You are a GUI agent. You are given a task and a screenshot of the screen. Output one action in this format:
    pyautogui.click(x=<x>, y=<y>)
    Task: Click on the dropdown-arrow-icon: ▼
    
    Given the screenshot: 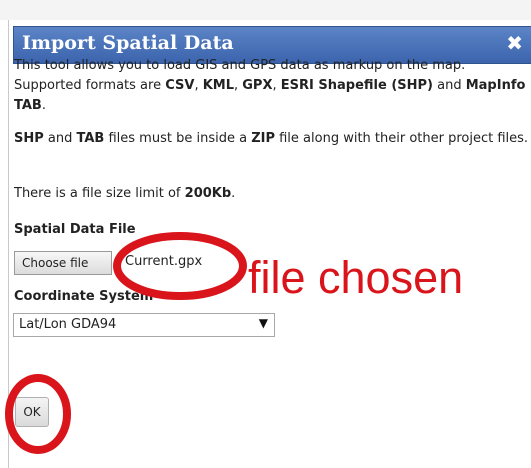 What is the action you would take?
    pyautogui.click(x=263, y=323)
    